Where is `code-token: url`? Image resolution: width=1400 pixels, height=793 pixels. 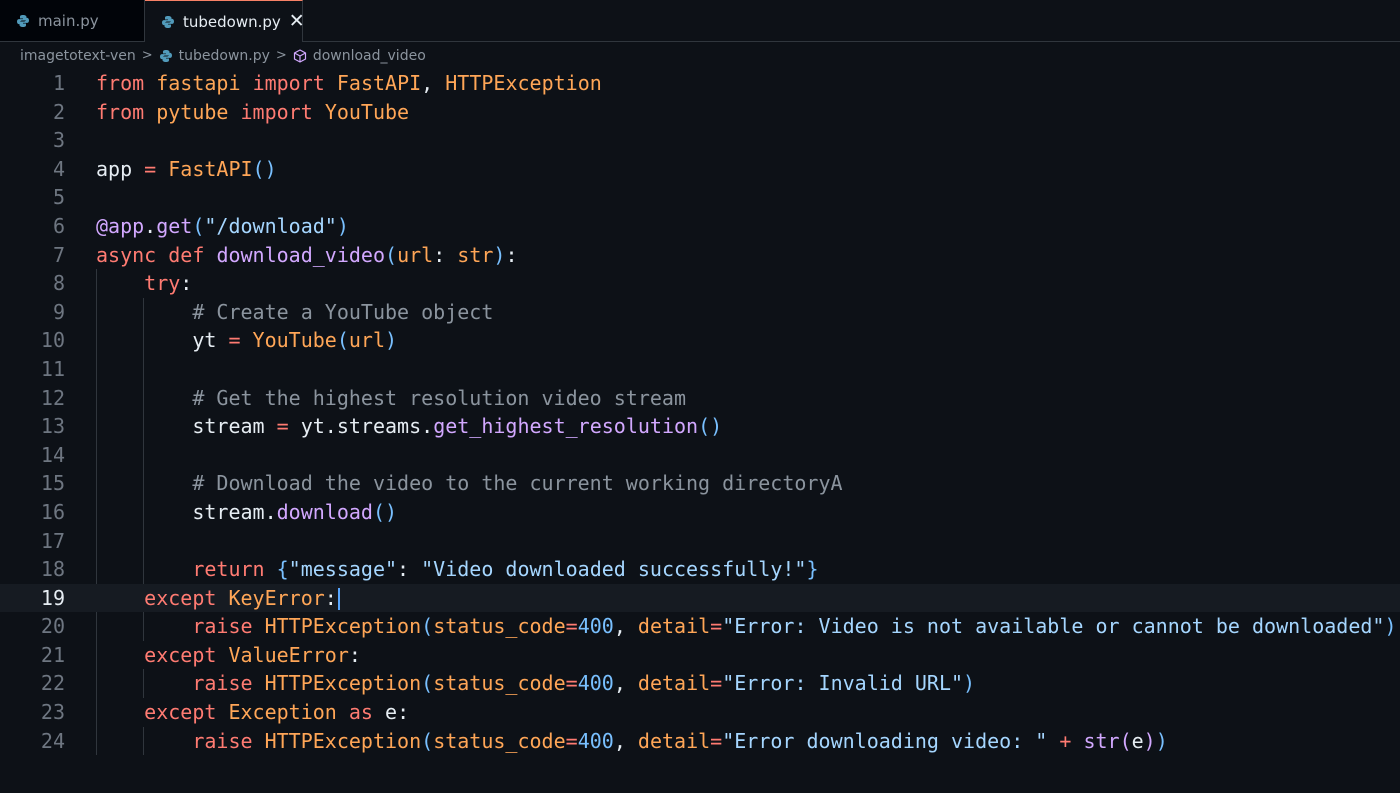 code-token: url is located at coordinates (415, 254).